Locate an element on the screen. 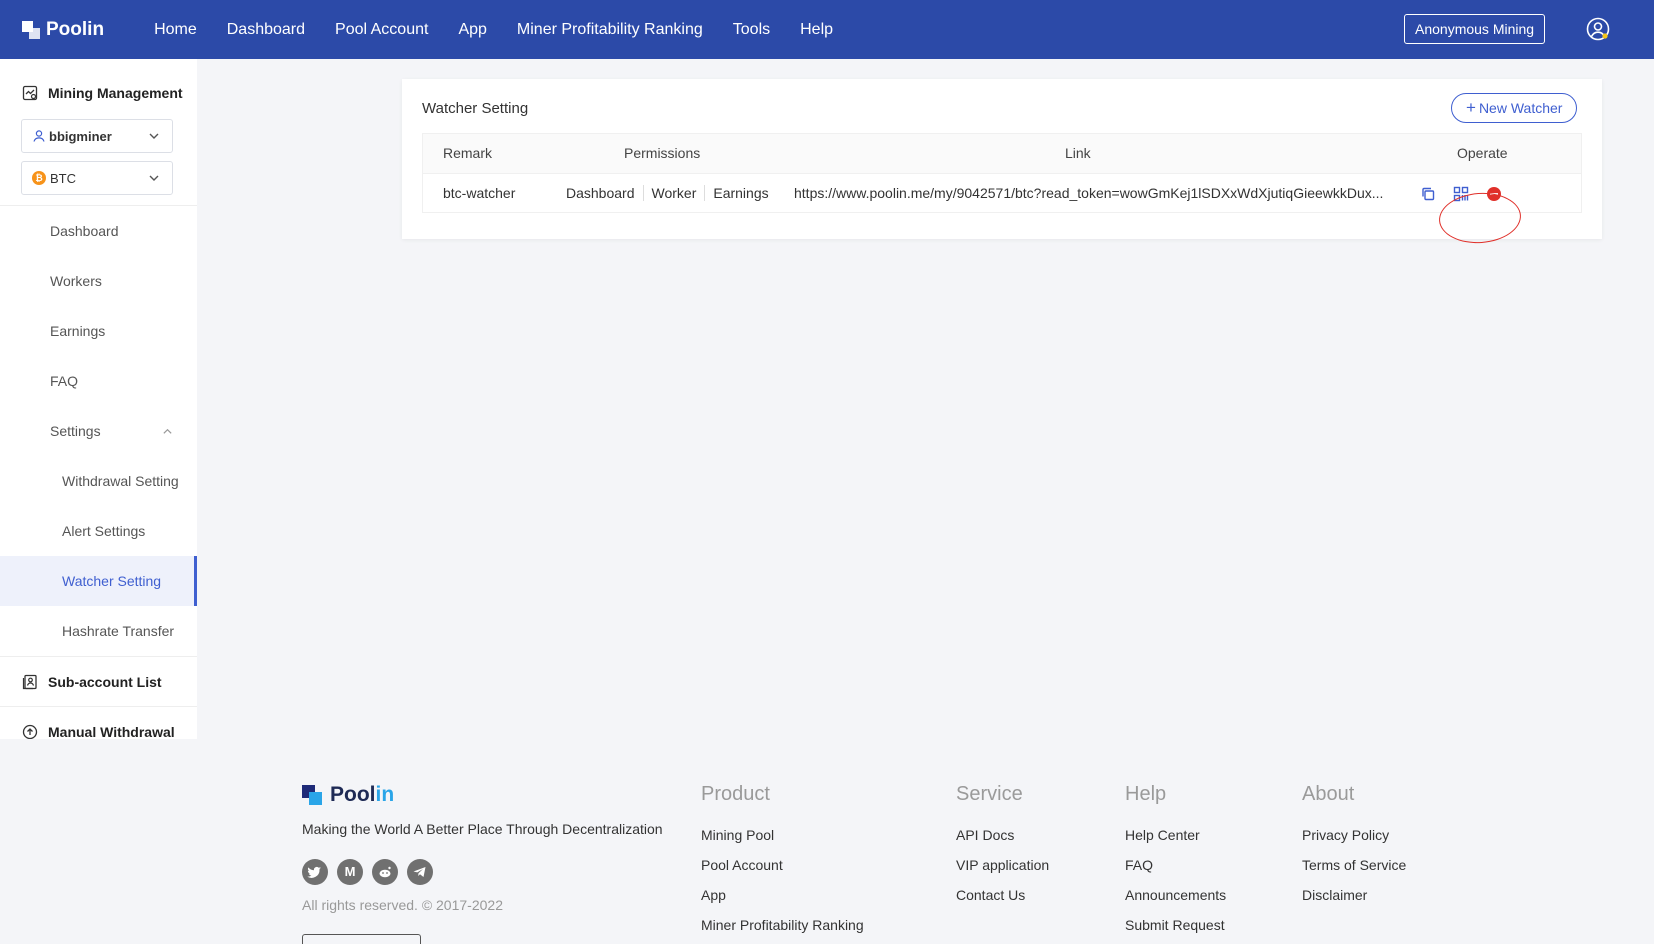 The height and width of the screenshot is (944, 1654). anonymous-mining-button: Anonymous Mining is located at coordinates (1475, 29).